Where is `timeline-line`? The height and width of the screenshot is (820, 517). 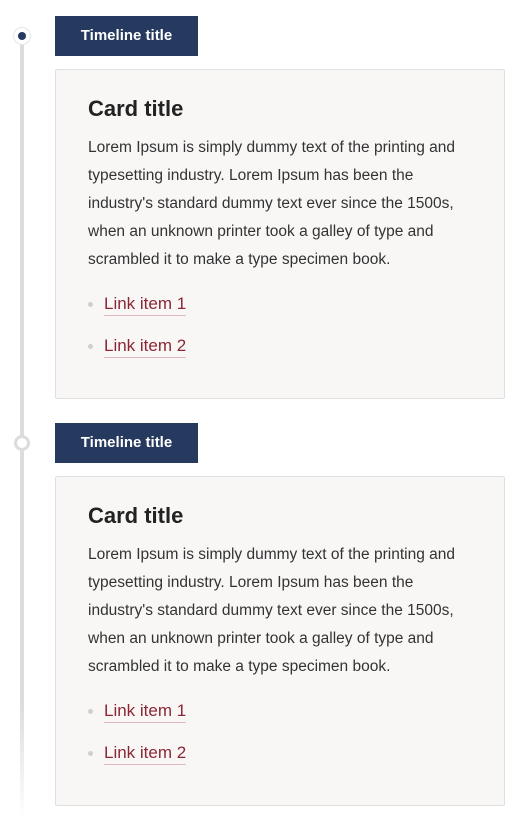
timeline-line is located at coordinates (22, 428).